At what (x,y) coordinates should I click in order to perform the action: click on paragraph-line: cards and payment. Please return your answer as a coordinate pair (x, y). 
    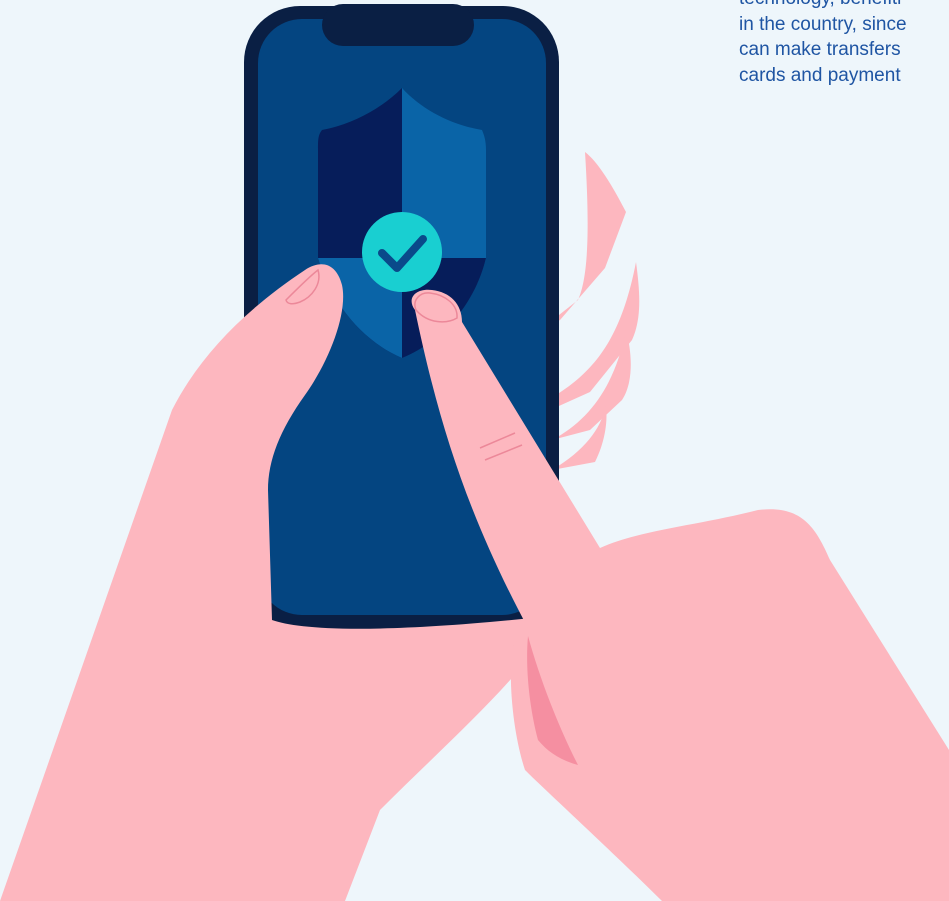
    Looking at the image, I should click on (820, 75).